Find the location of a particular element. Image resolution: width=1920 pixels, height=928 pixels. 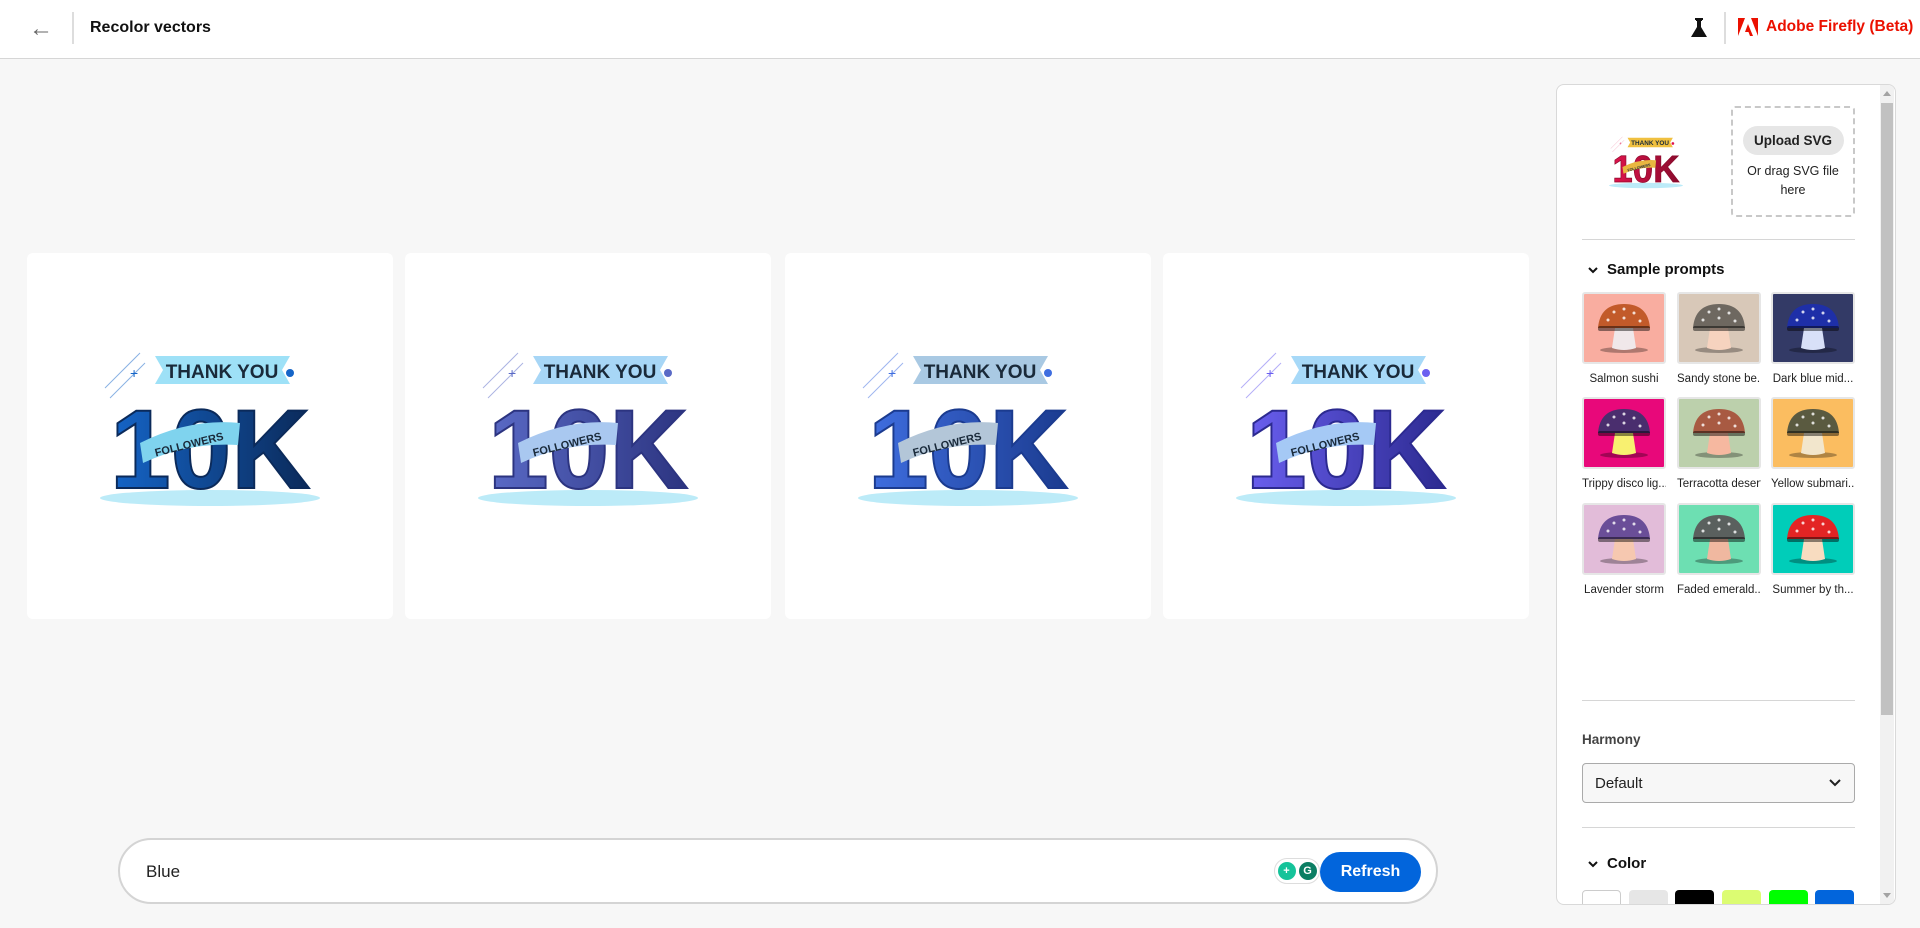

sample-prompt-tile: Terracotta desert is located at coordinates (1719, 443).